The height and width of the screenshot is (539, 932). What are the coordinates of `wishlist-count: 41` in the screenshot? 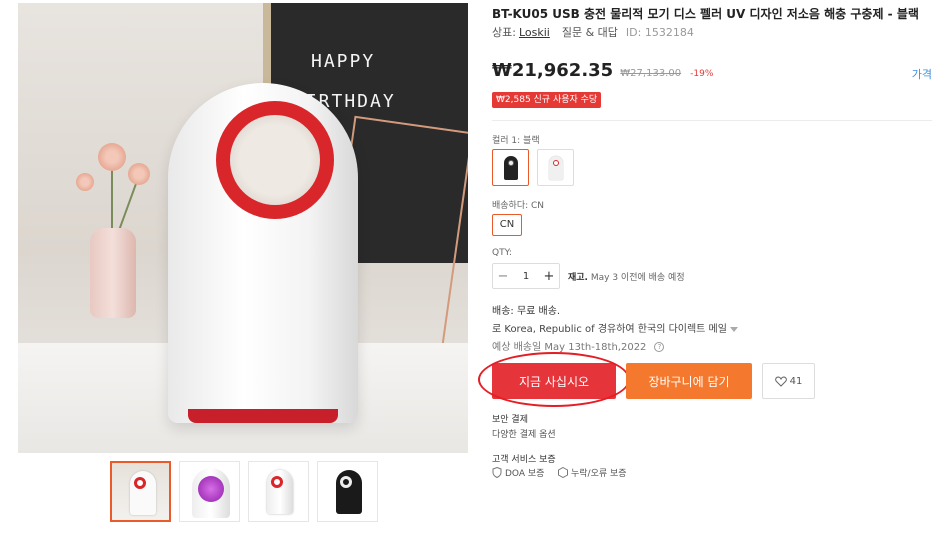 It's located at (796, 381).